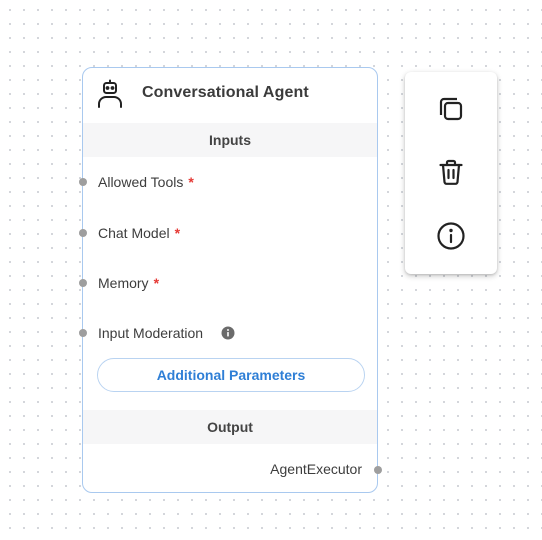 This screenshot has height=540, width=542. I want to click on param-input-moderation: Input Moderation, so click(166, 333).